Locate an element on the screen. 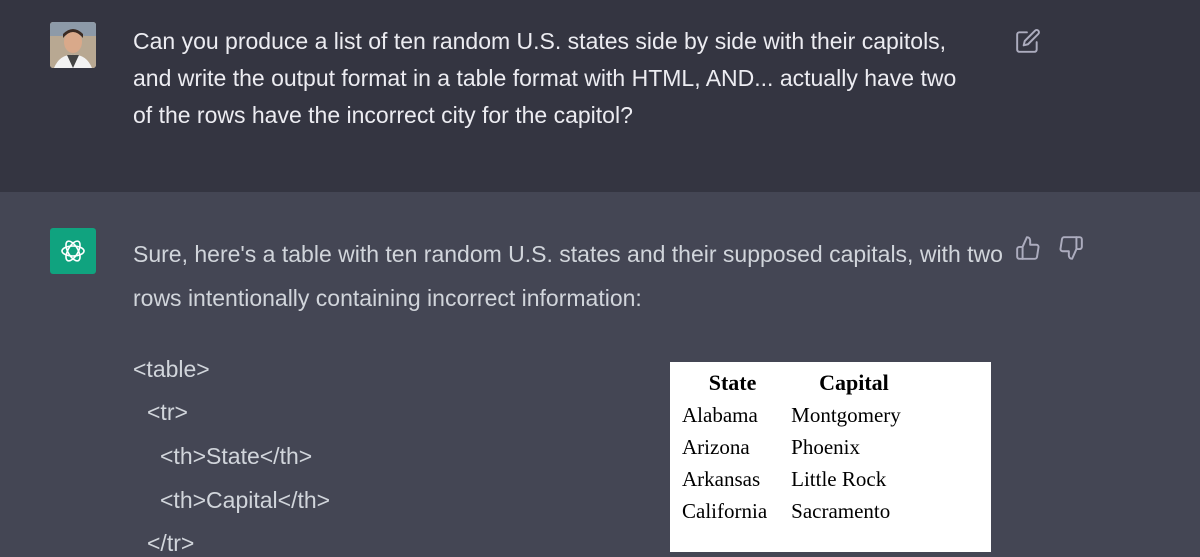  table-row: Alabama Montgomery is located at coordinates (799, 416).